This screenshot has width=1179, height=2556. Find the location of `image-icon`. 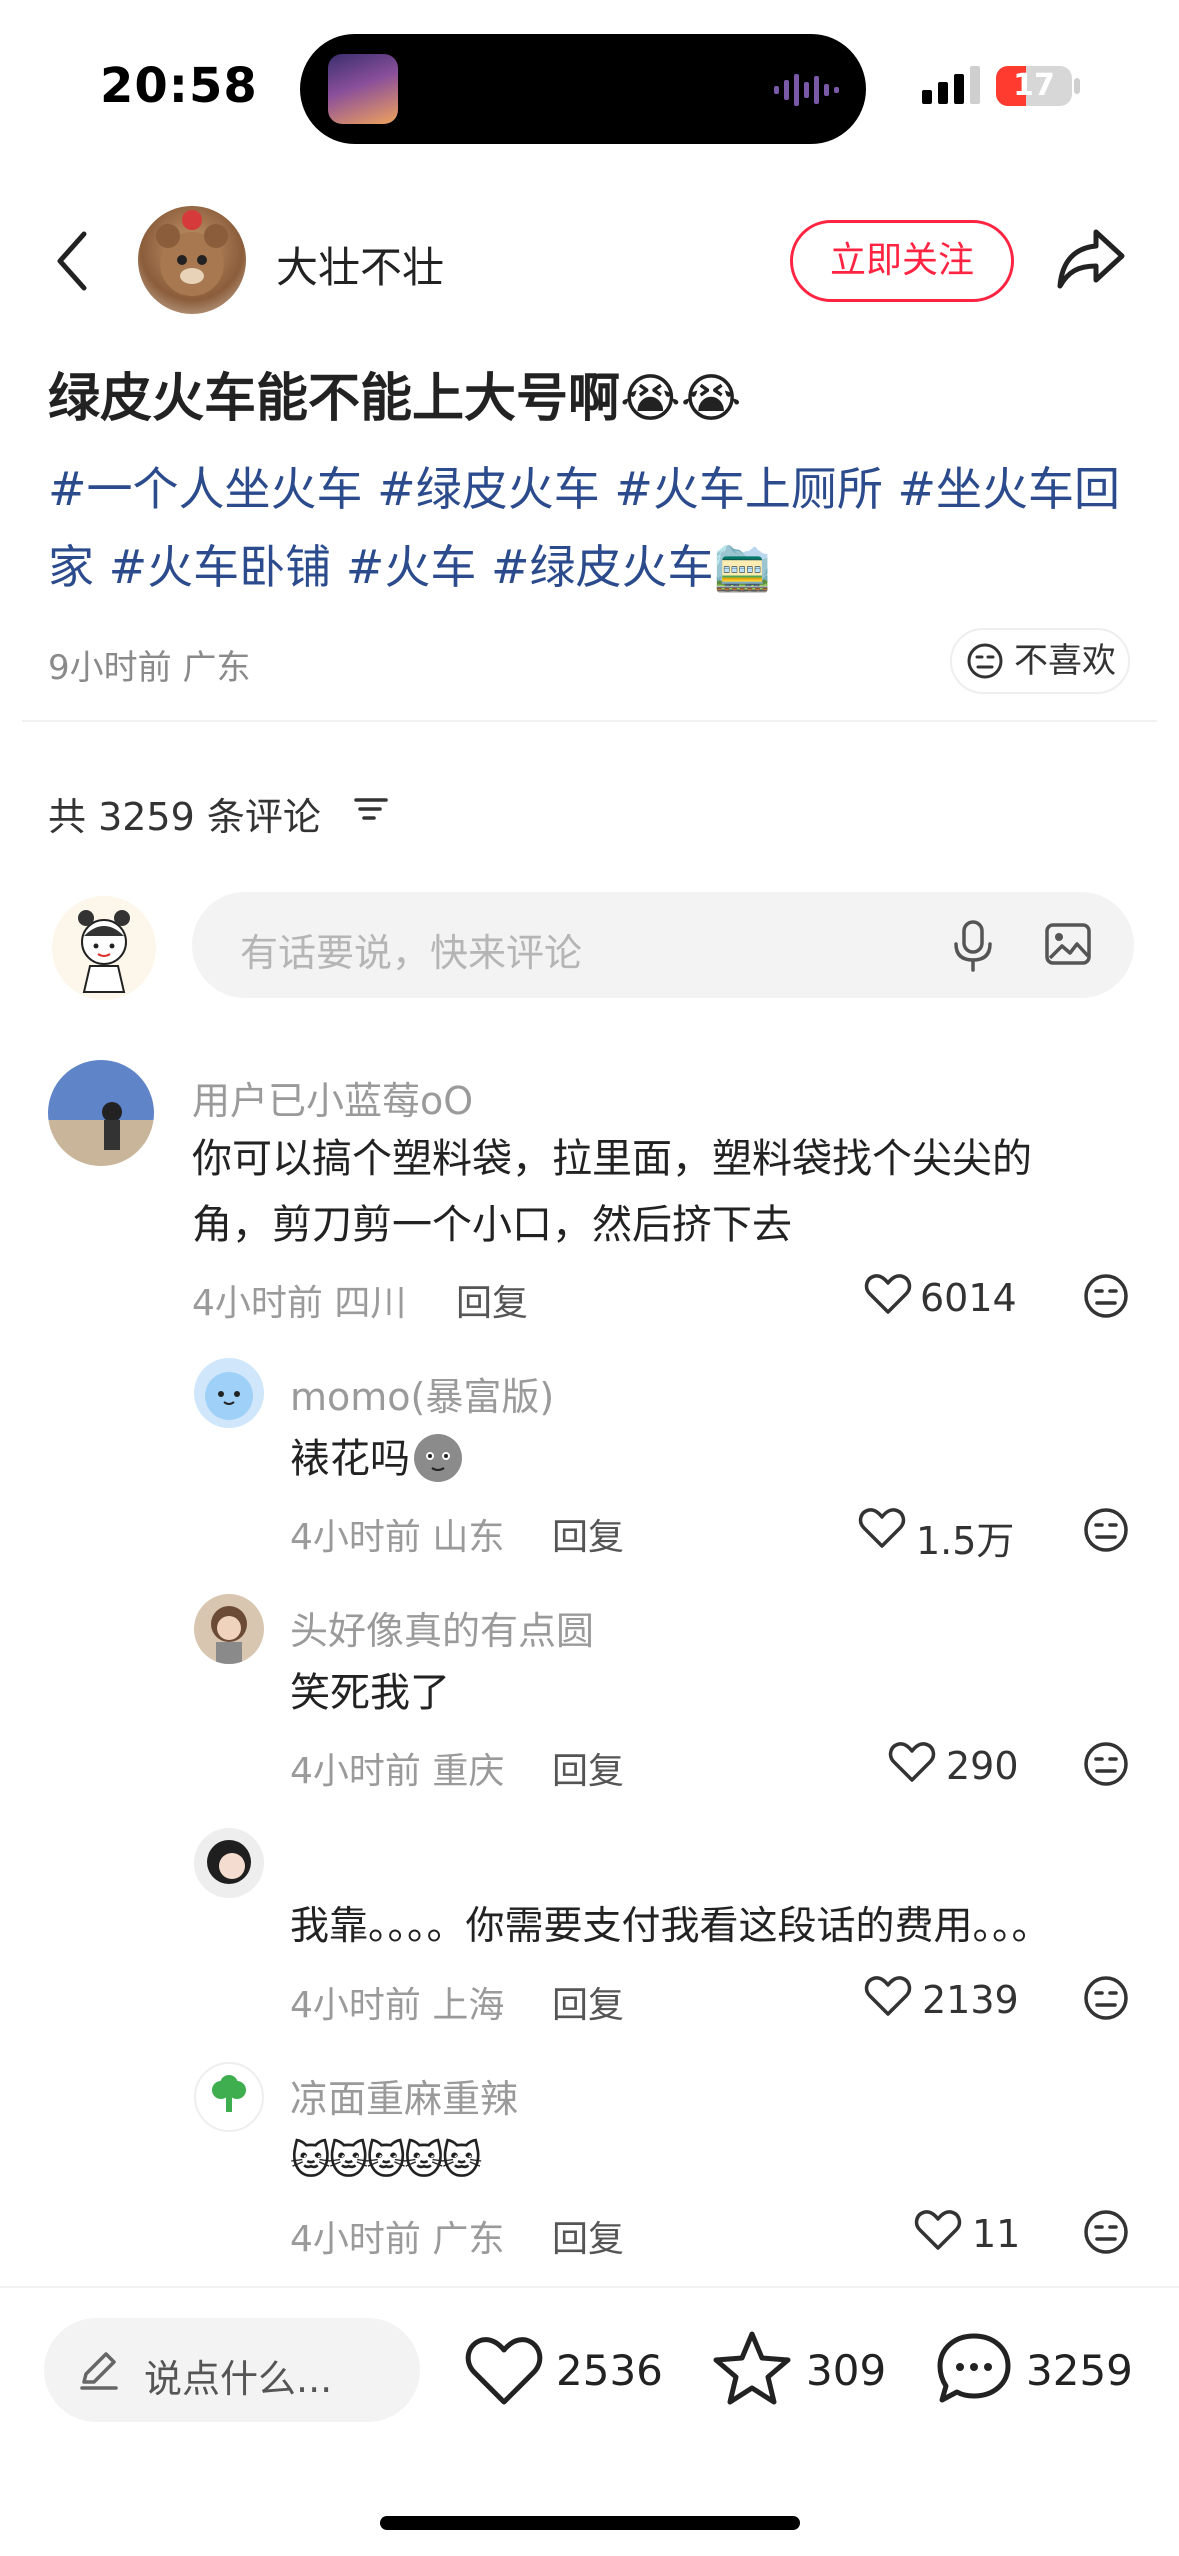

image-icon is located at coordinates (1068, 944).